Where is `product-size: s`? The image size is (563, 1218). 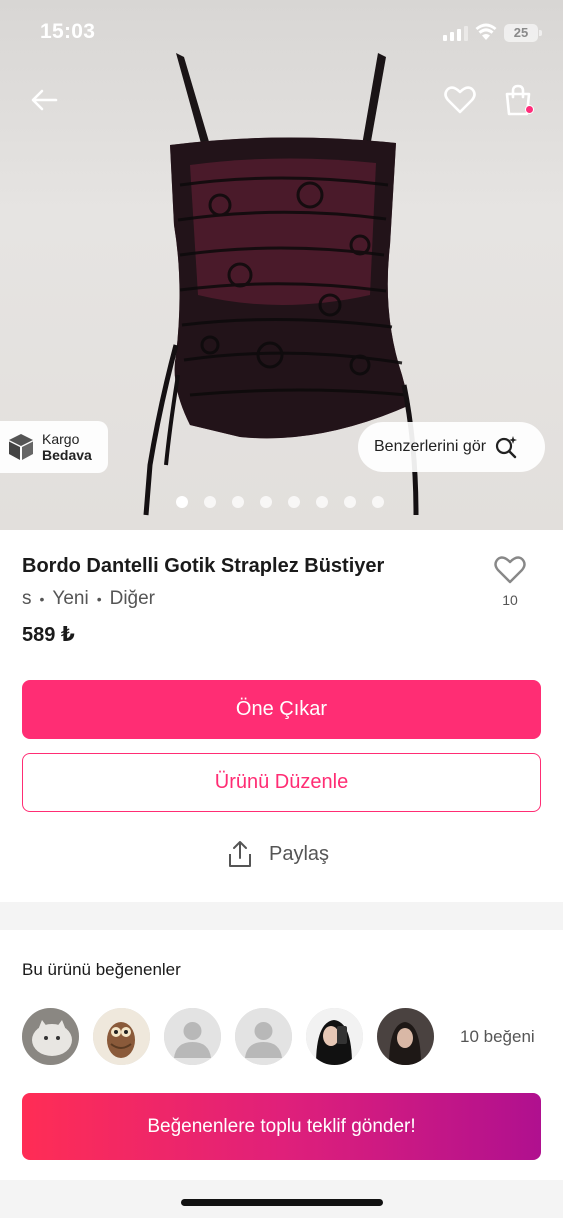 product-size: s is located at coordinates (27, 598).